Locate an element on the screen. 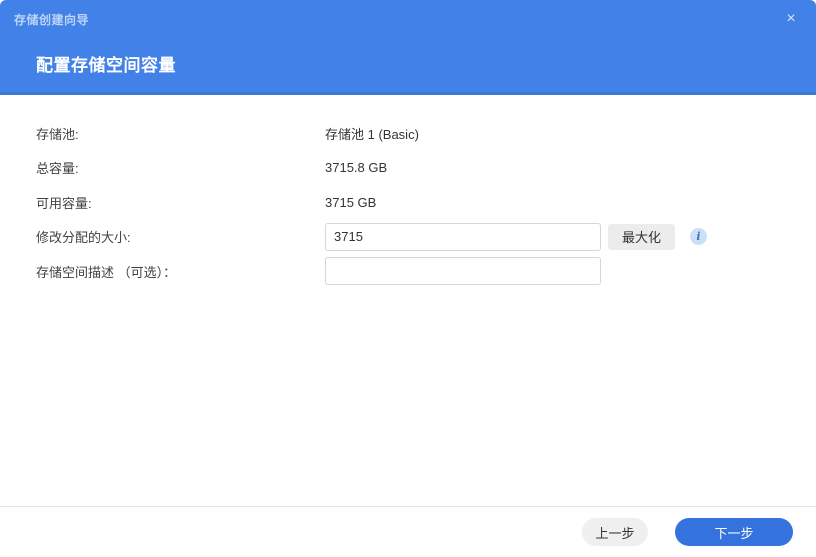  info-icon: i is located at coordinates (699, 236).